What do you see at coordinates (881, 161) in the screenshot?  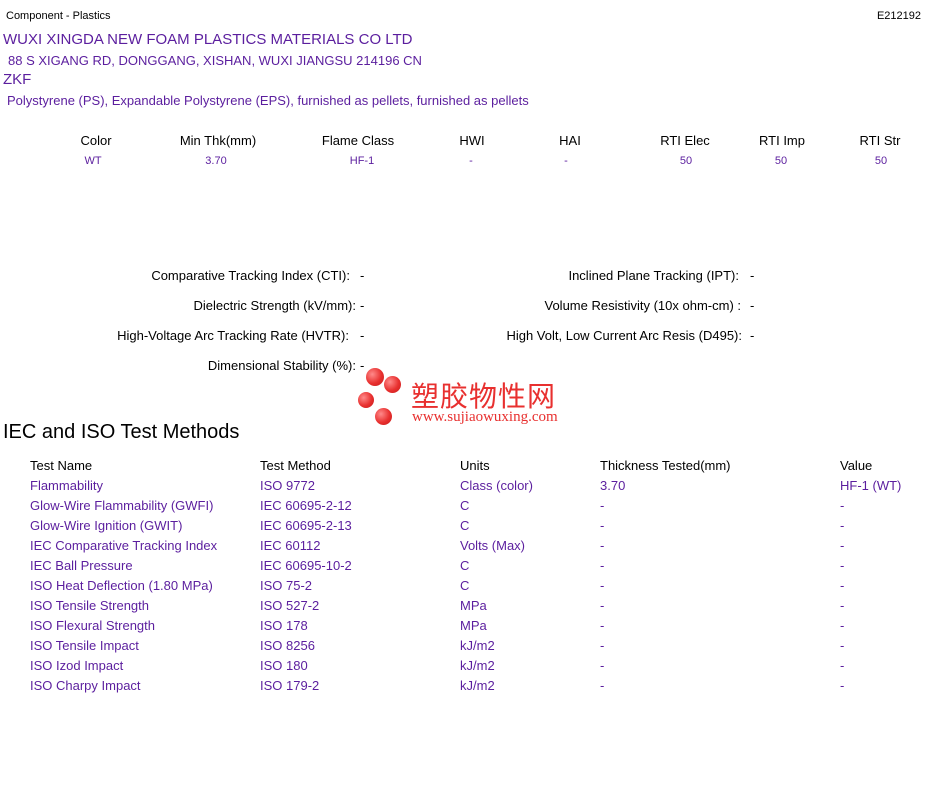 I see `rating-value-rti-str: 50` at bounding box center [881, 161].